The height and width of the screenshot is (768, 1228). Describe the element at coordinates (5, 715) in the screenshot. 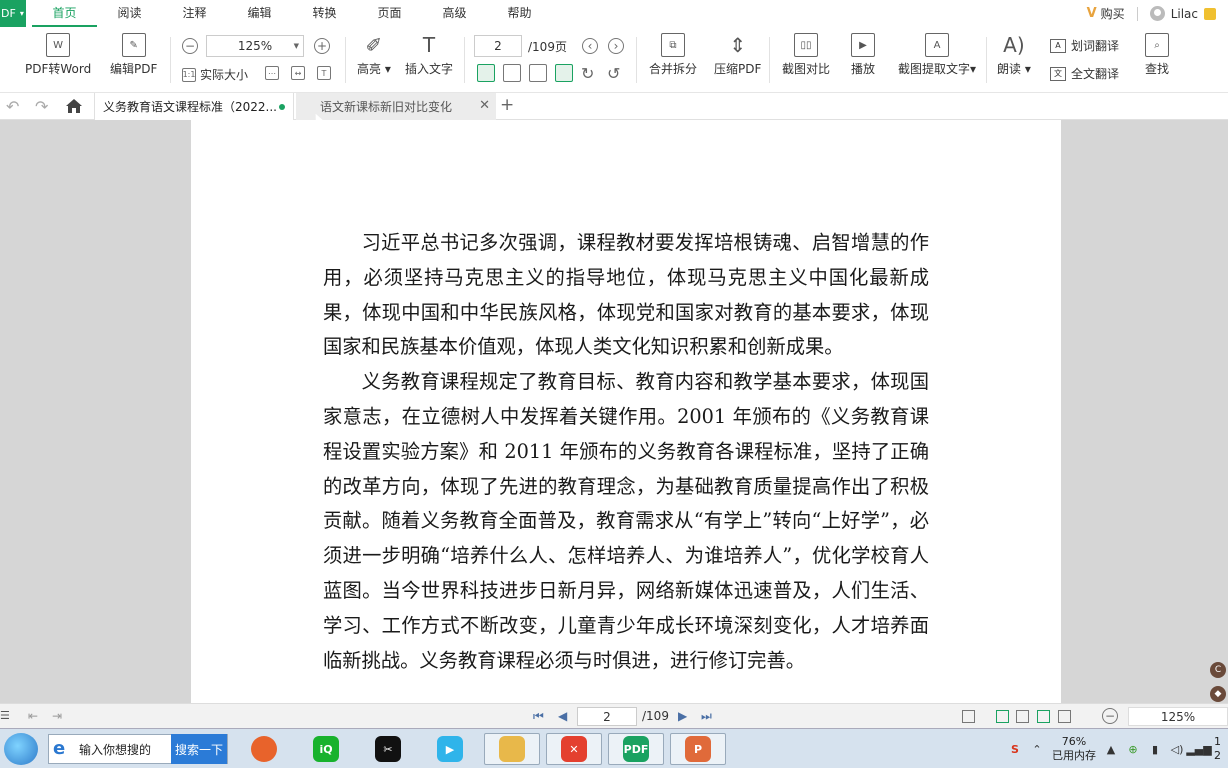

I see `sidebar-toggle-icon: ☰` at that location.